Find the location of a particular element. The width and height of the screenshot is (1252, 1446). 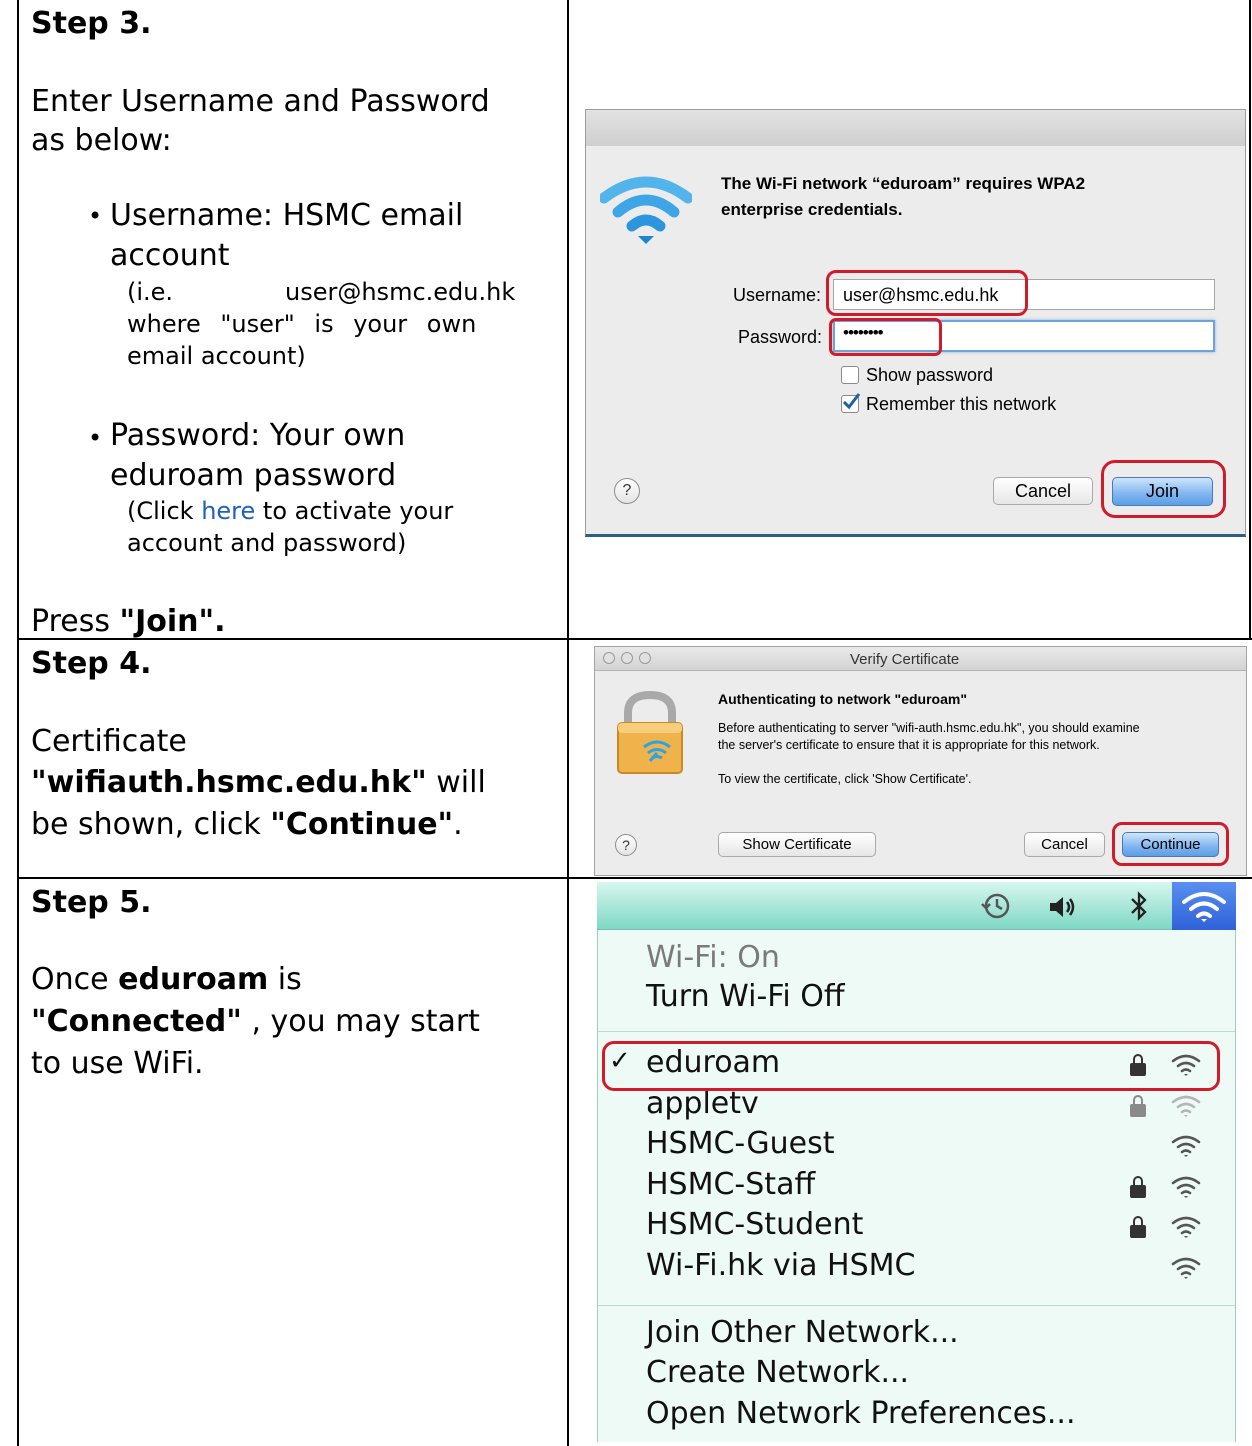

table-border-right is located at coordinates (1250, 320).